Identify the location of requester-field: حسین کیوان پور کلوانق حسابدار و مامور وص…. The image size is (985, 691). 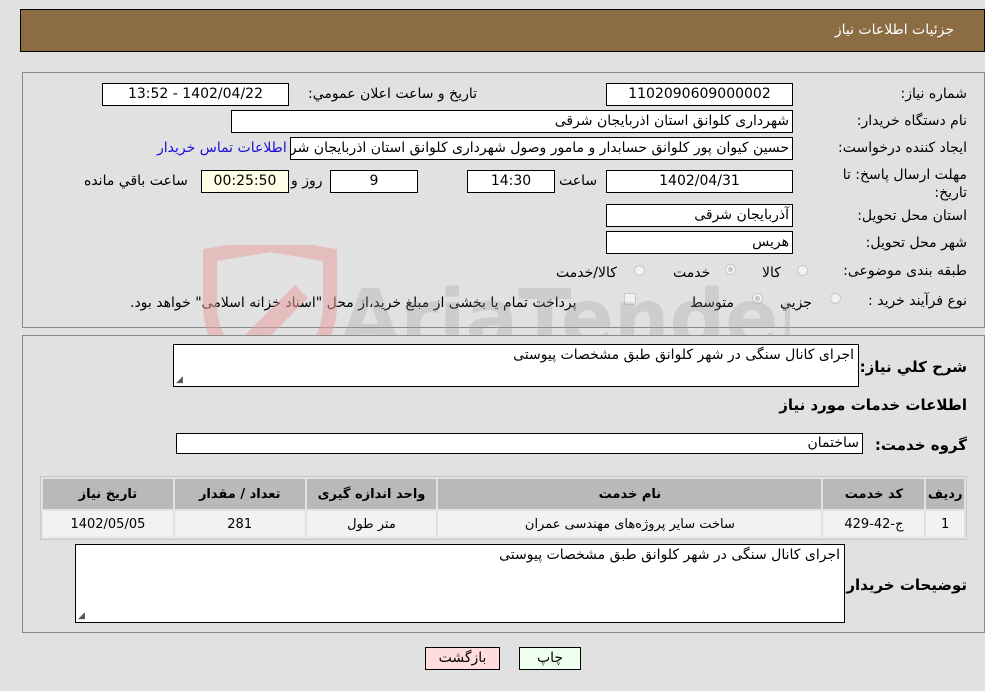
(541, 148).